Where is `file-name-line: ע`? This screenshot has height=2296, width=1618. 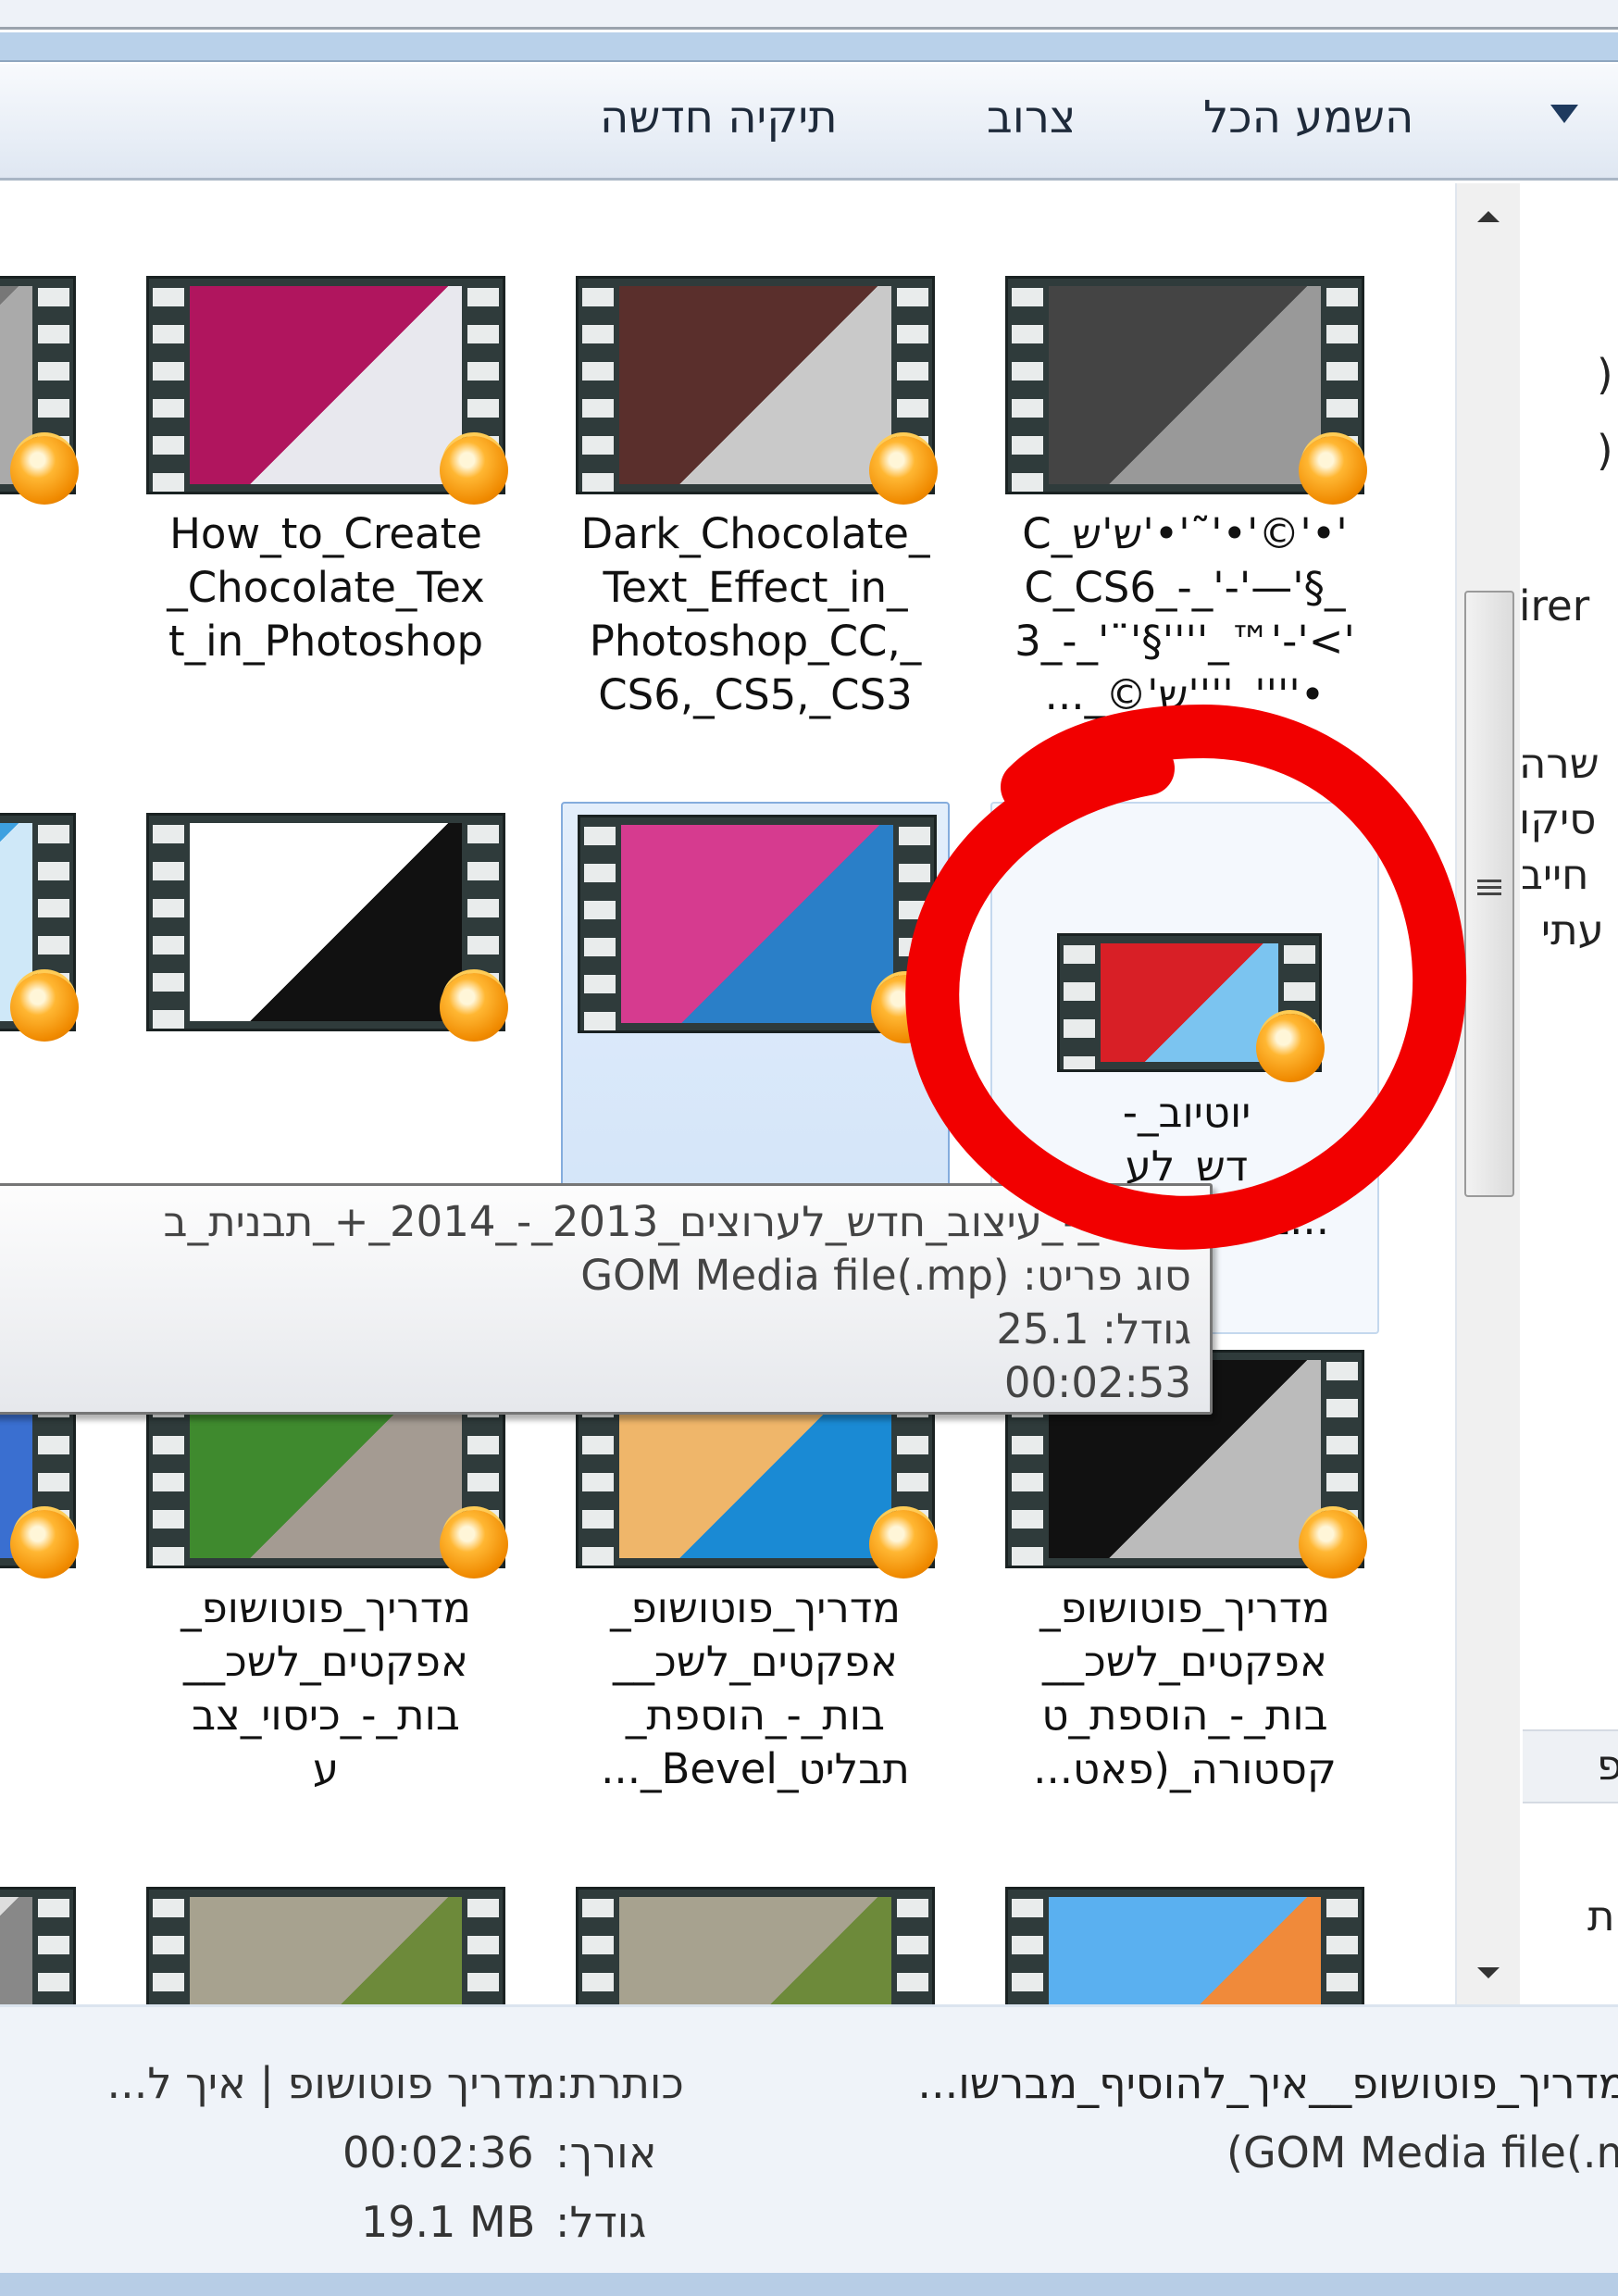
file-name-line: ע is located at coordinates (326, 1768).